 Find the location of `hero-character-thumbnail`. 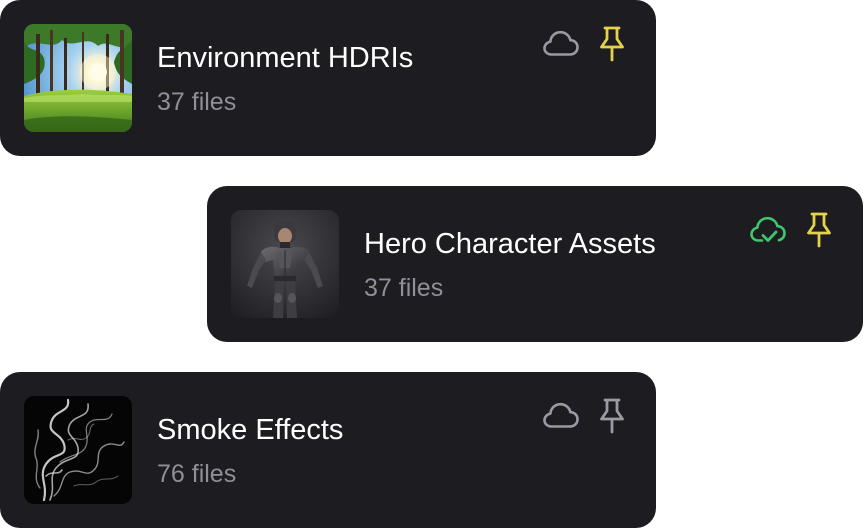

hero-character-thumbnail is located at coordinates (285, 264).